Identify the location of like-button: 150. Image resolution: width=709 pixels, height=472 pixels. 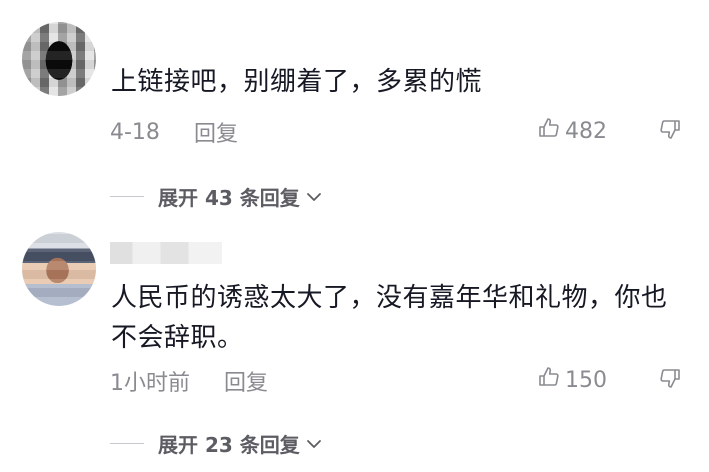
(572, 380).